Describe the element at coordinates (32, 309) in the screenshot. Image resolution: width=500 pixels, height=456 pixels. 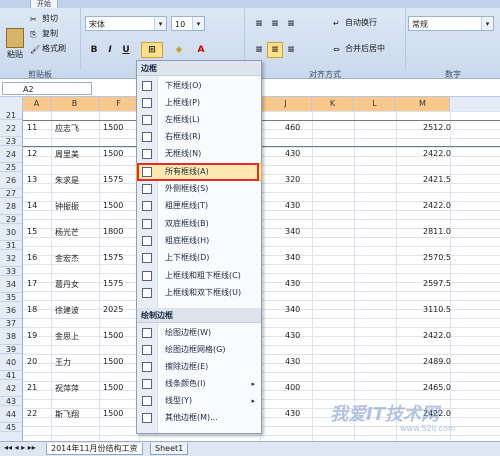
I see `cell-a: 18` at that location.